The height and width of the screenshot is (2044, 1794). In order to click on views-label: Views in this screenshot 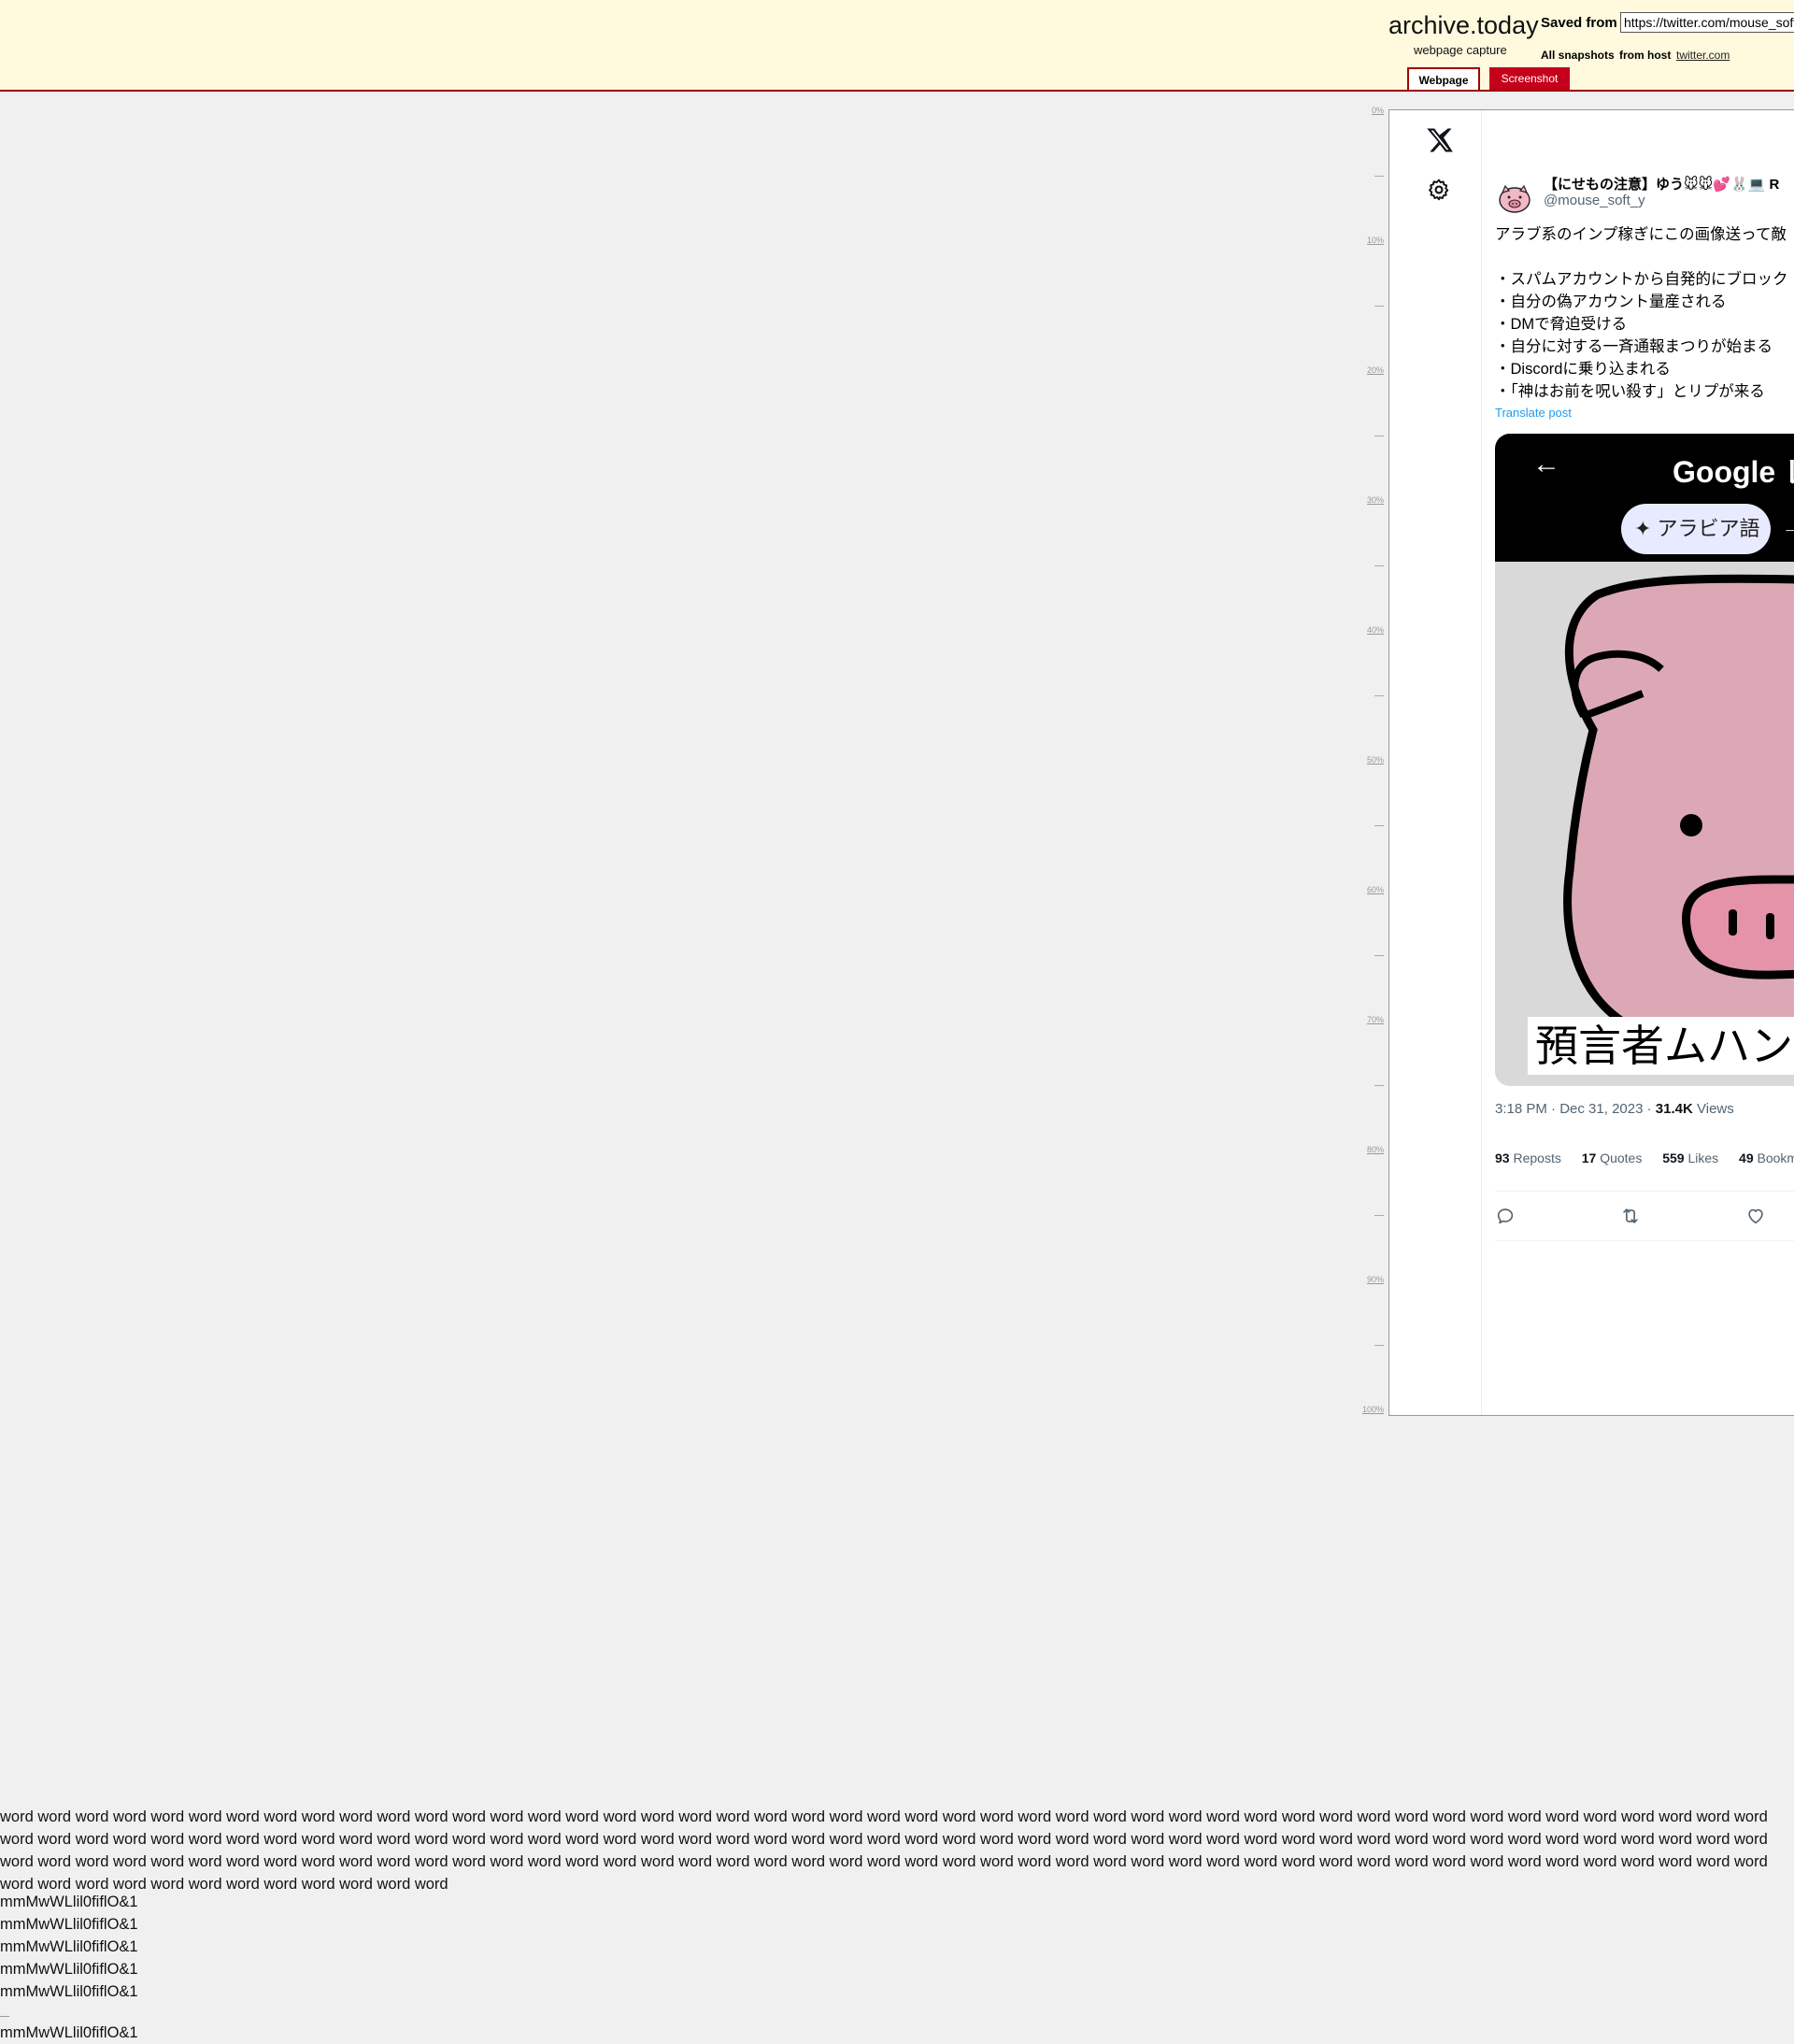, I will do `click(1715, 1109)`.